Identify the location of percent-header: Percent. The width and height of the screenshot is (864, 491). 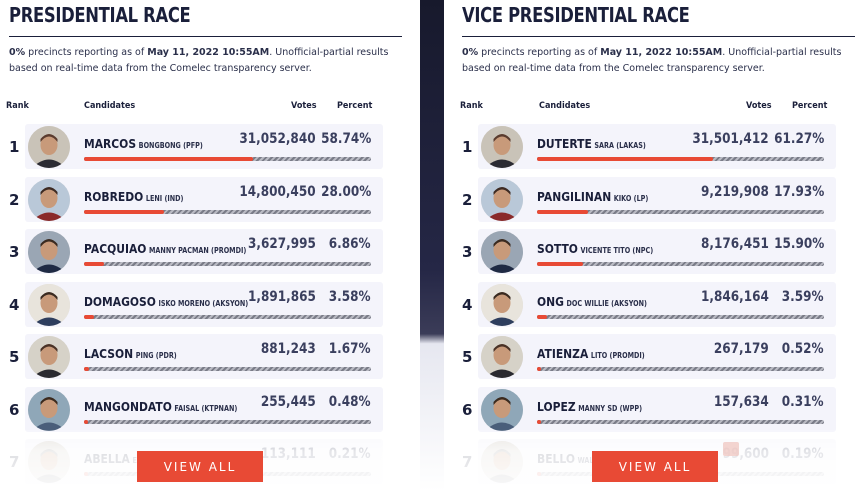
(810, 106).